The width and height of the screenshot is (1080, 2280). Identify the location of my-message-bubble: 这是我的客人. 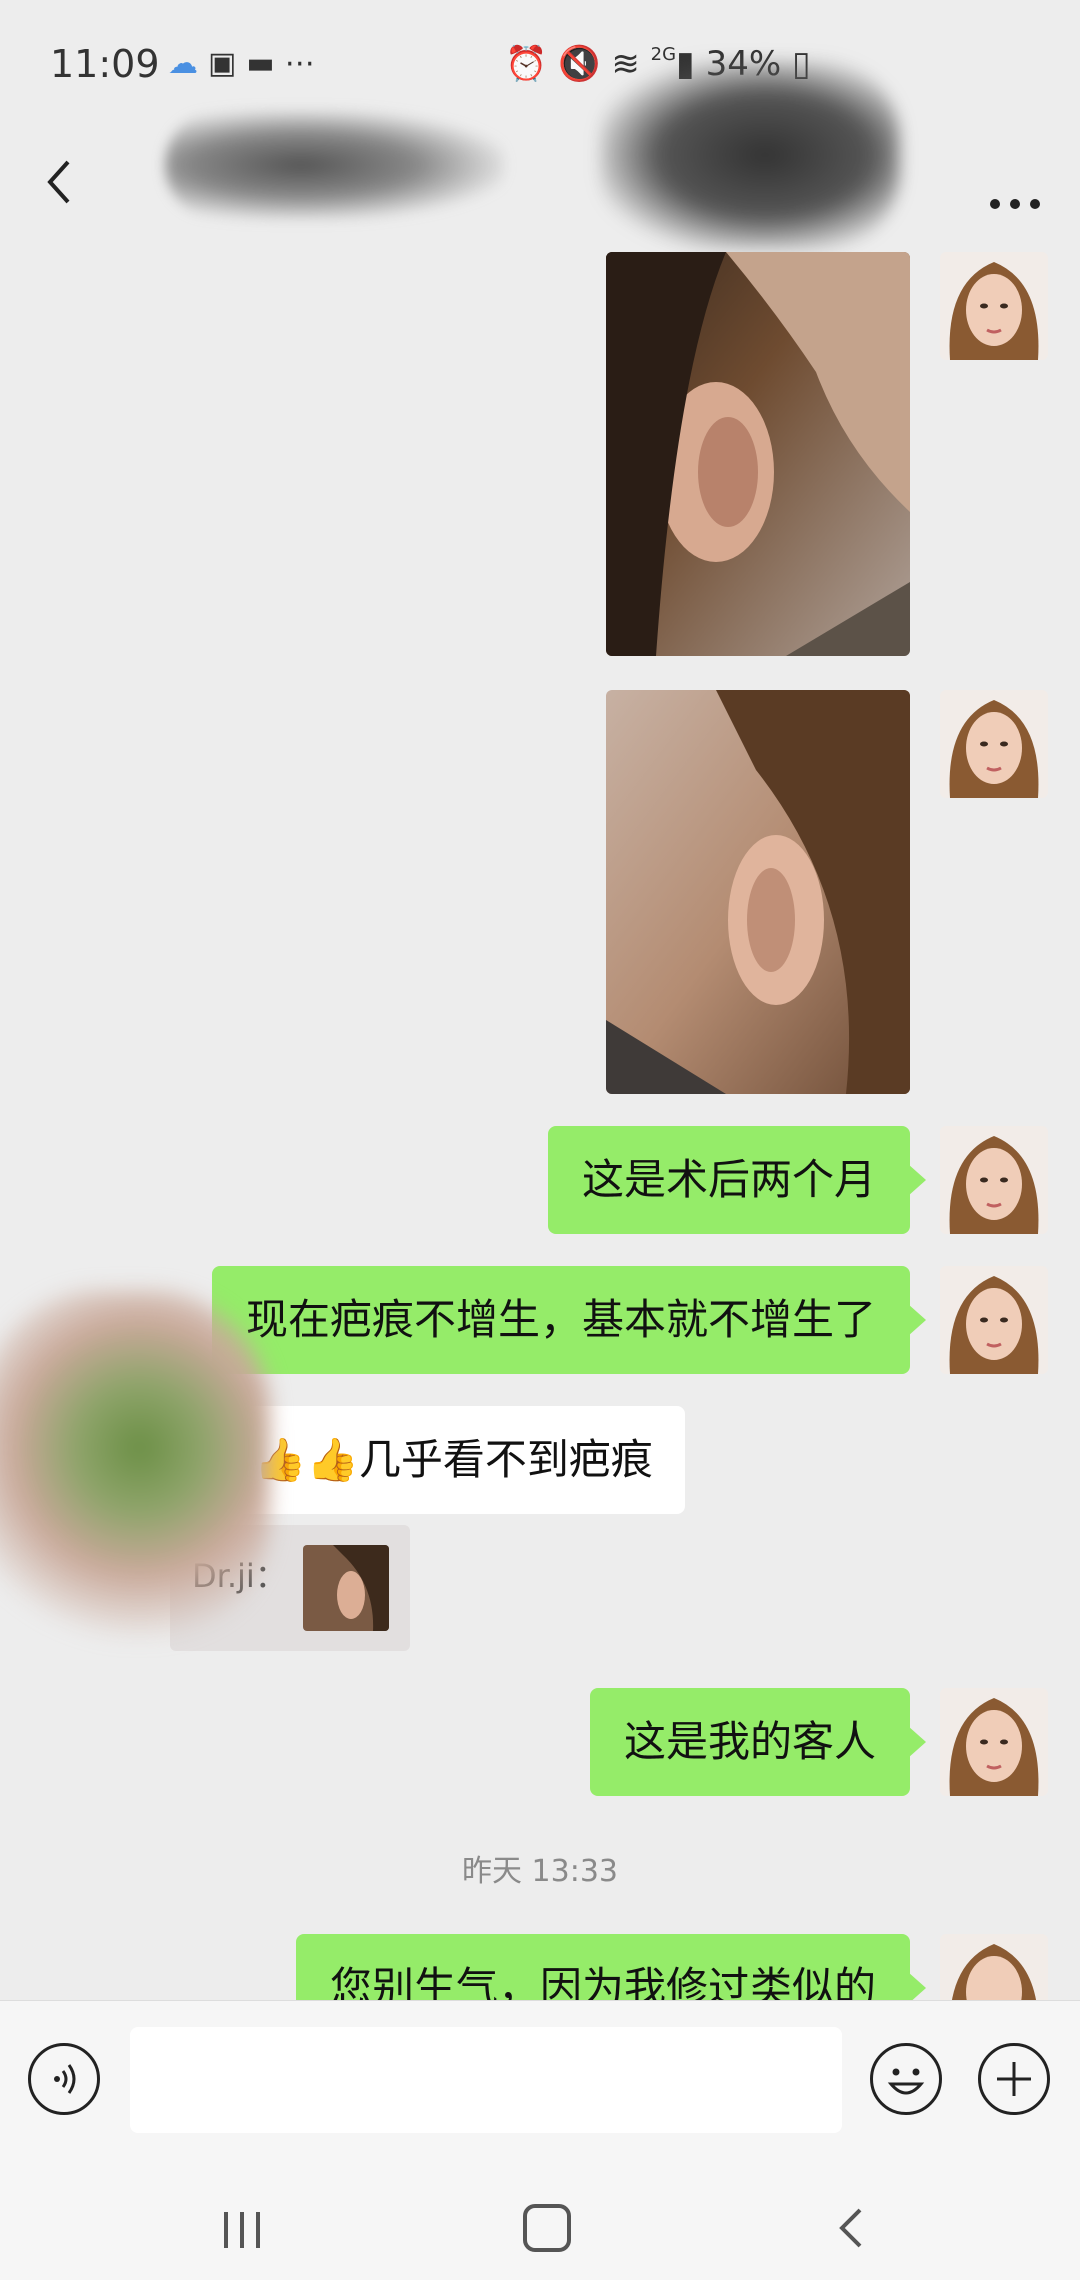
(758, 1742).